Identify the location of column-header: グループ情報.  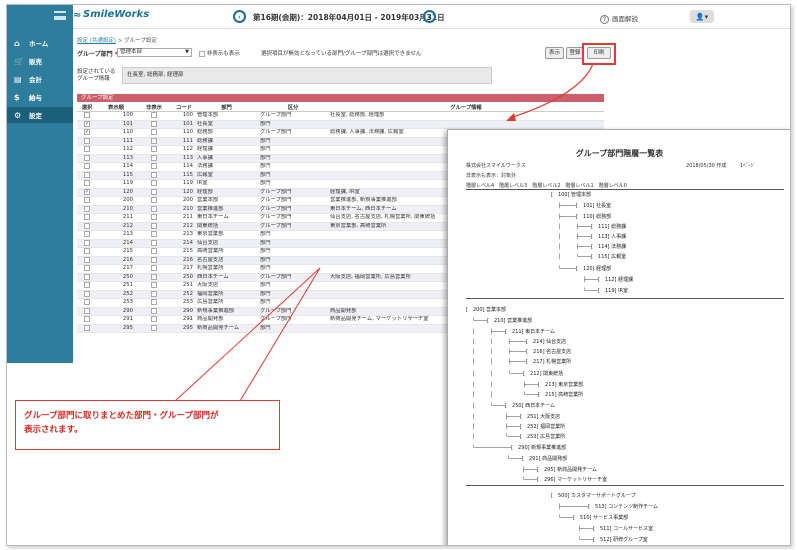
(466, 107).